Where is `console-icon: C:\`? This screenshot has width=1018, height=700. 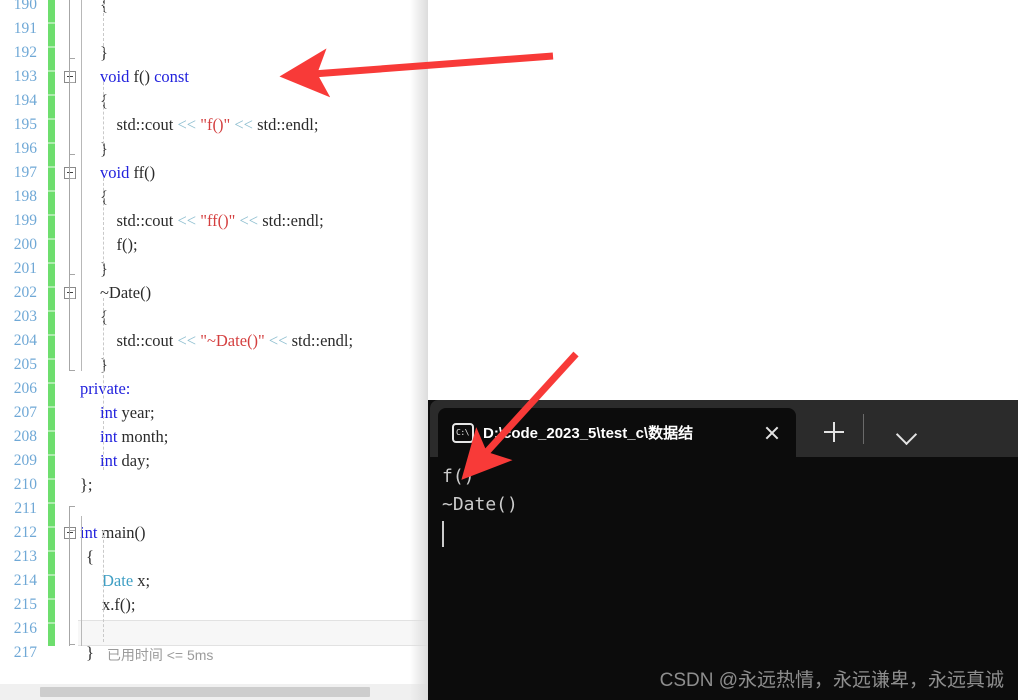
console-icon: C:\ is located at coordinates (463, 432).